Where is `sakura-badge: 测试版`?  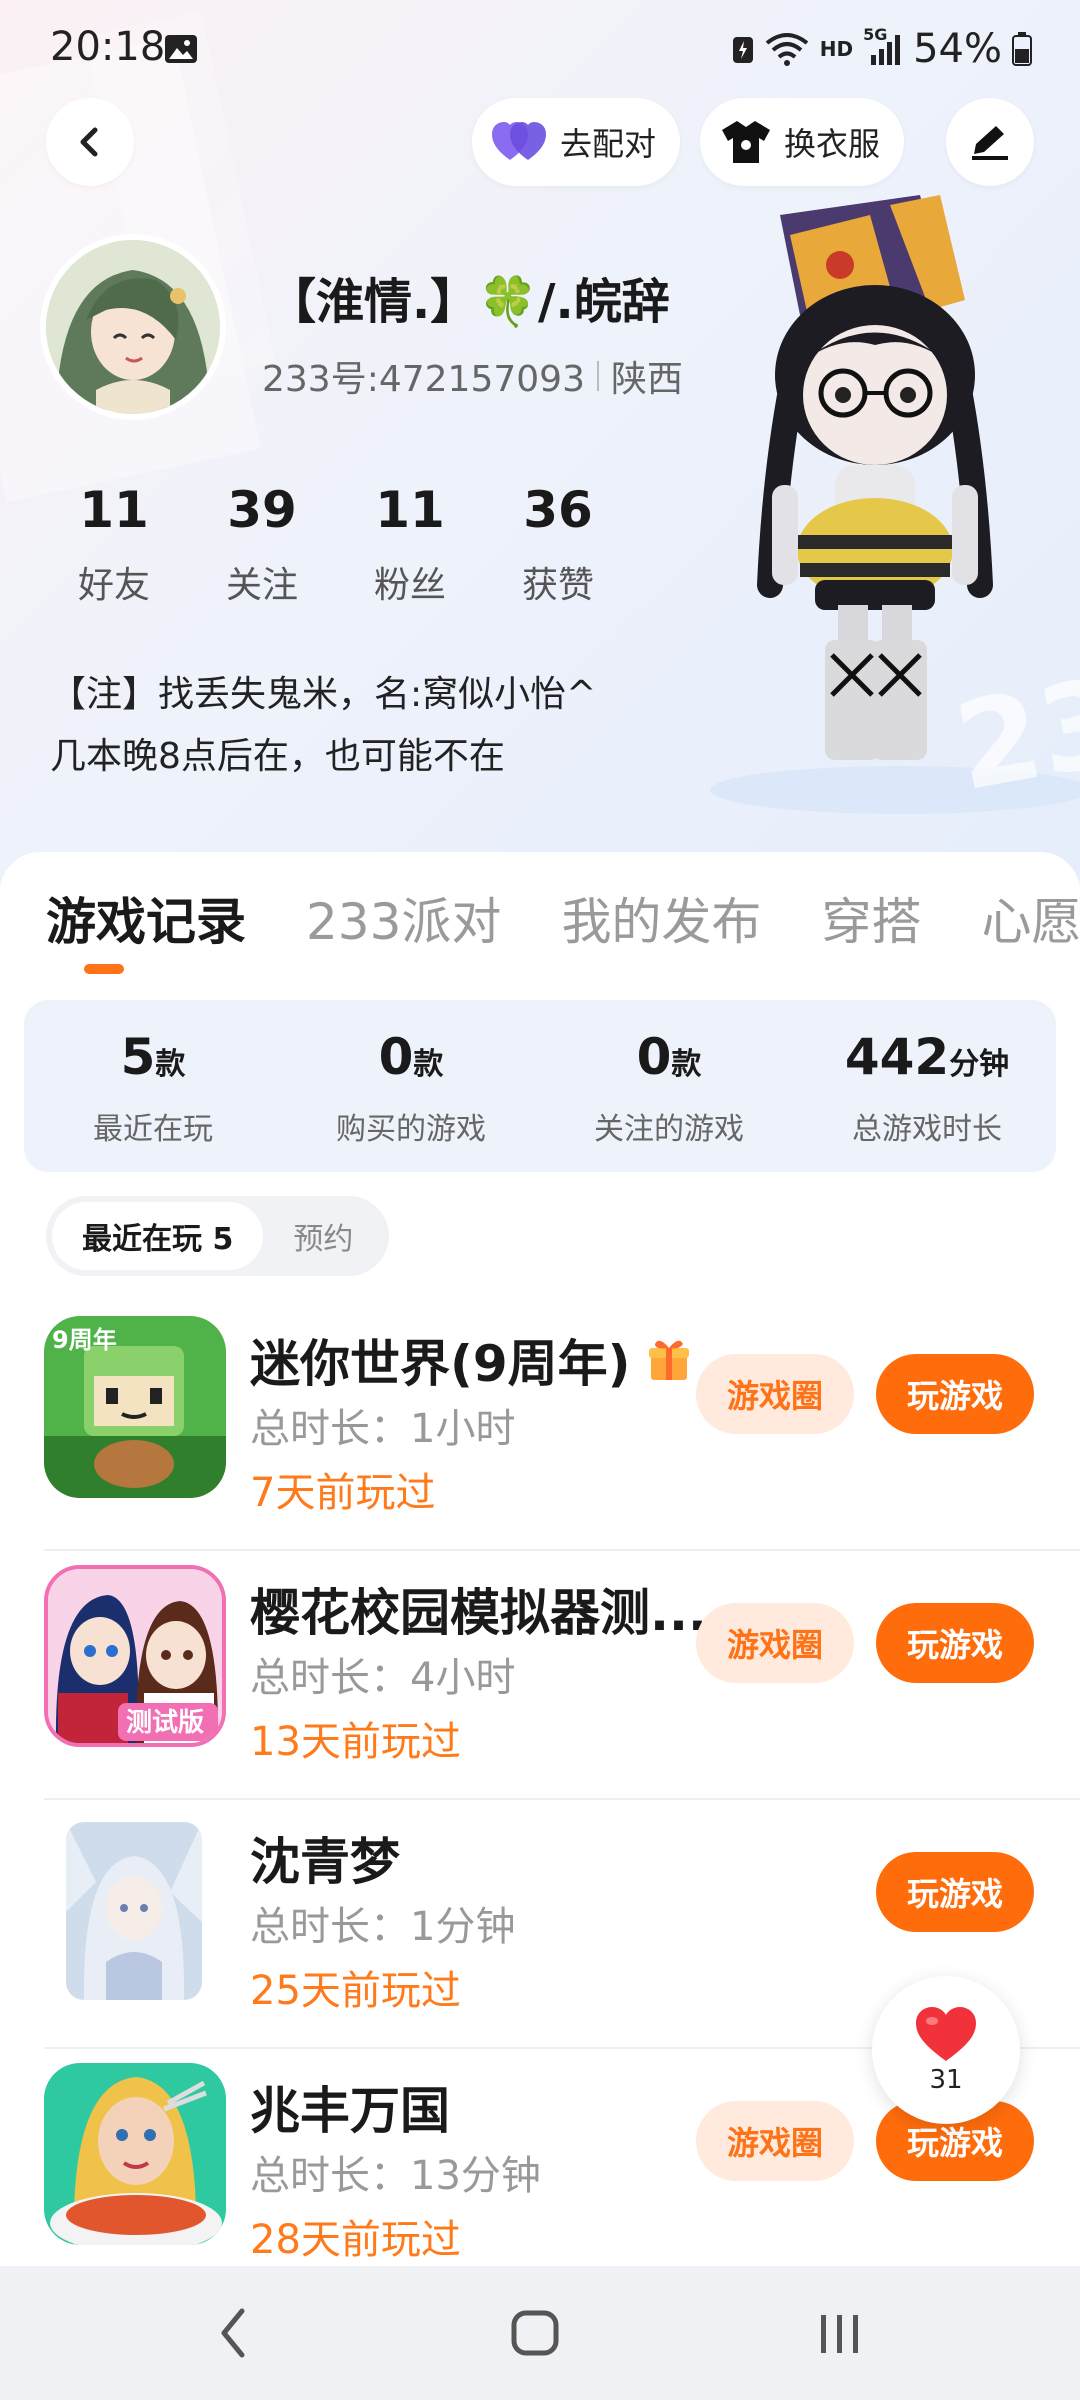
sakura-badge: 测试版 is located at coordinates (165, 1723).